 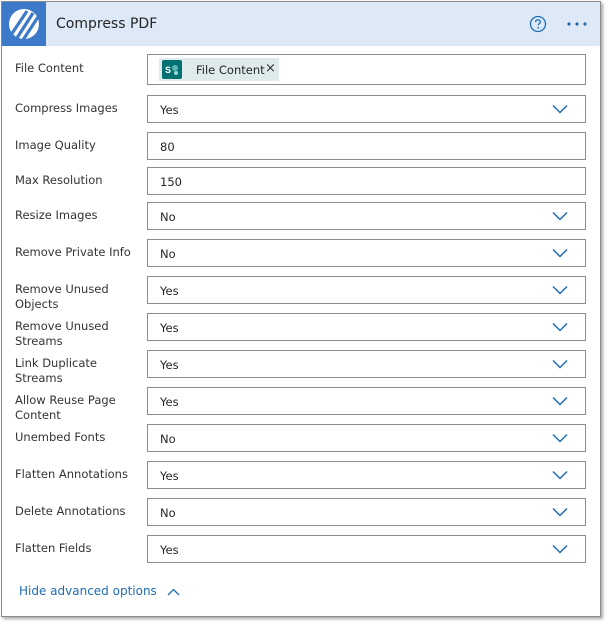 I want to click on delete-annotations-dropdown: No, so click(x=366, y=512).